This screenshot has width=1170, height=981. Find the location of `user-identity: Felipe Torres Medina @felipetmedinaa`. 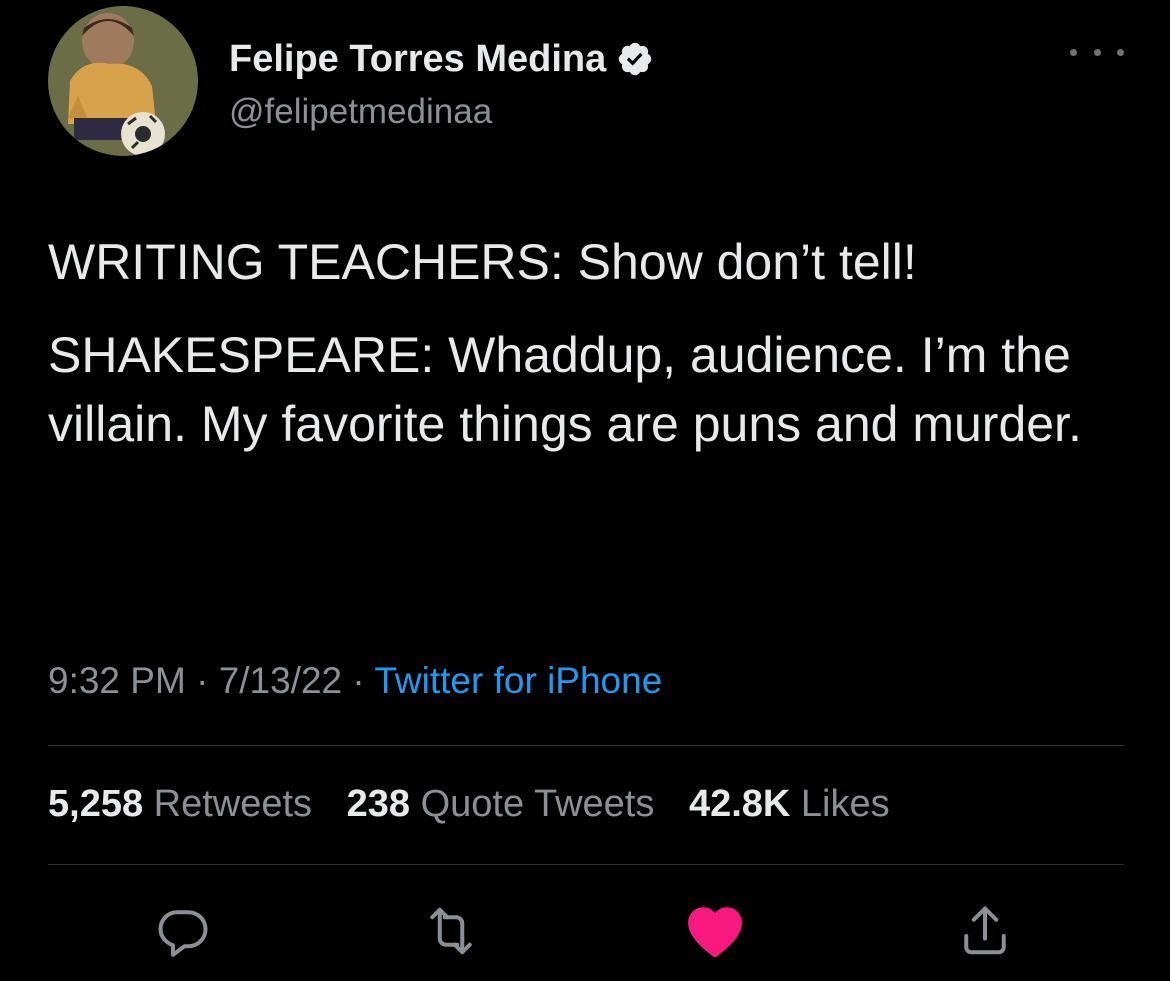

user-identity: Felipe Torres Medina @felipetmedinaa is located at coordinates (441, 83).